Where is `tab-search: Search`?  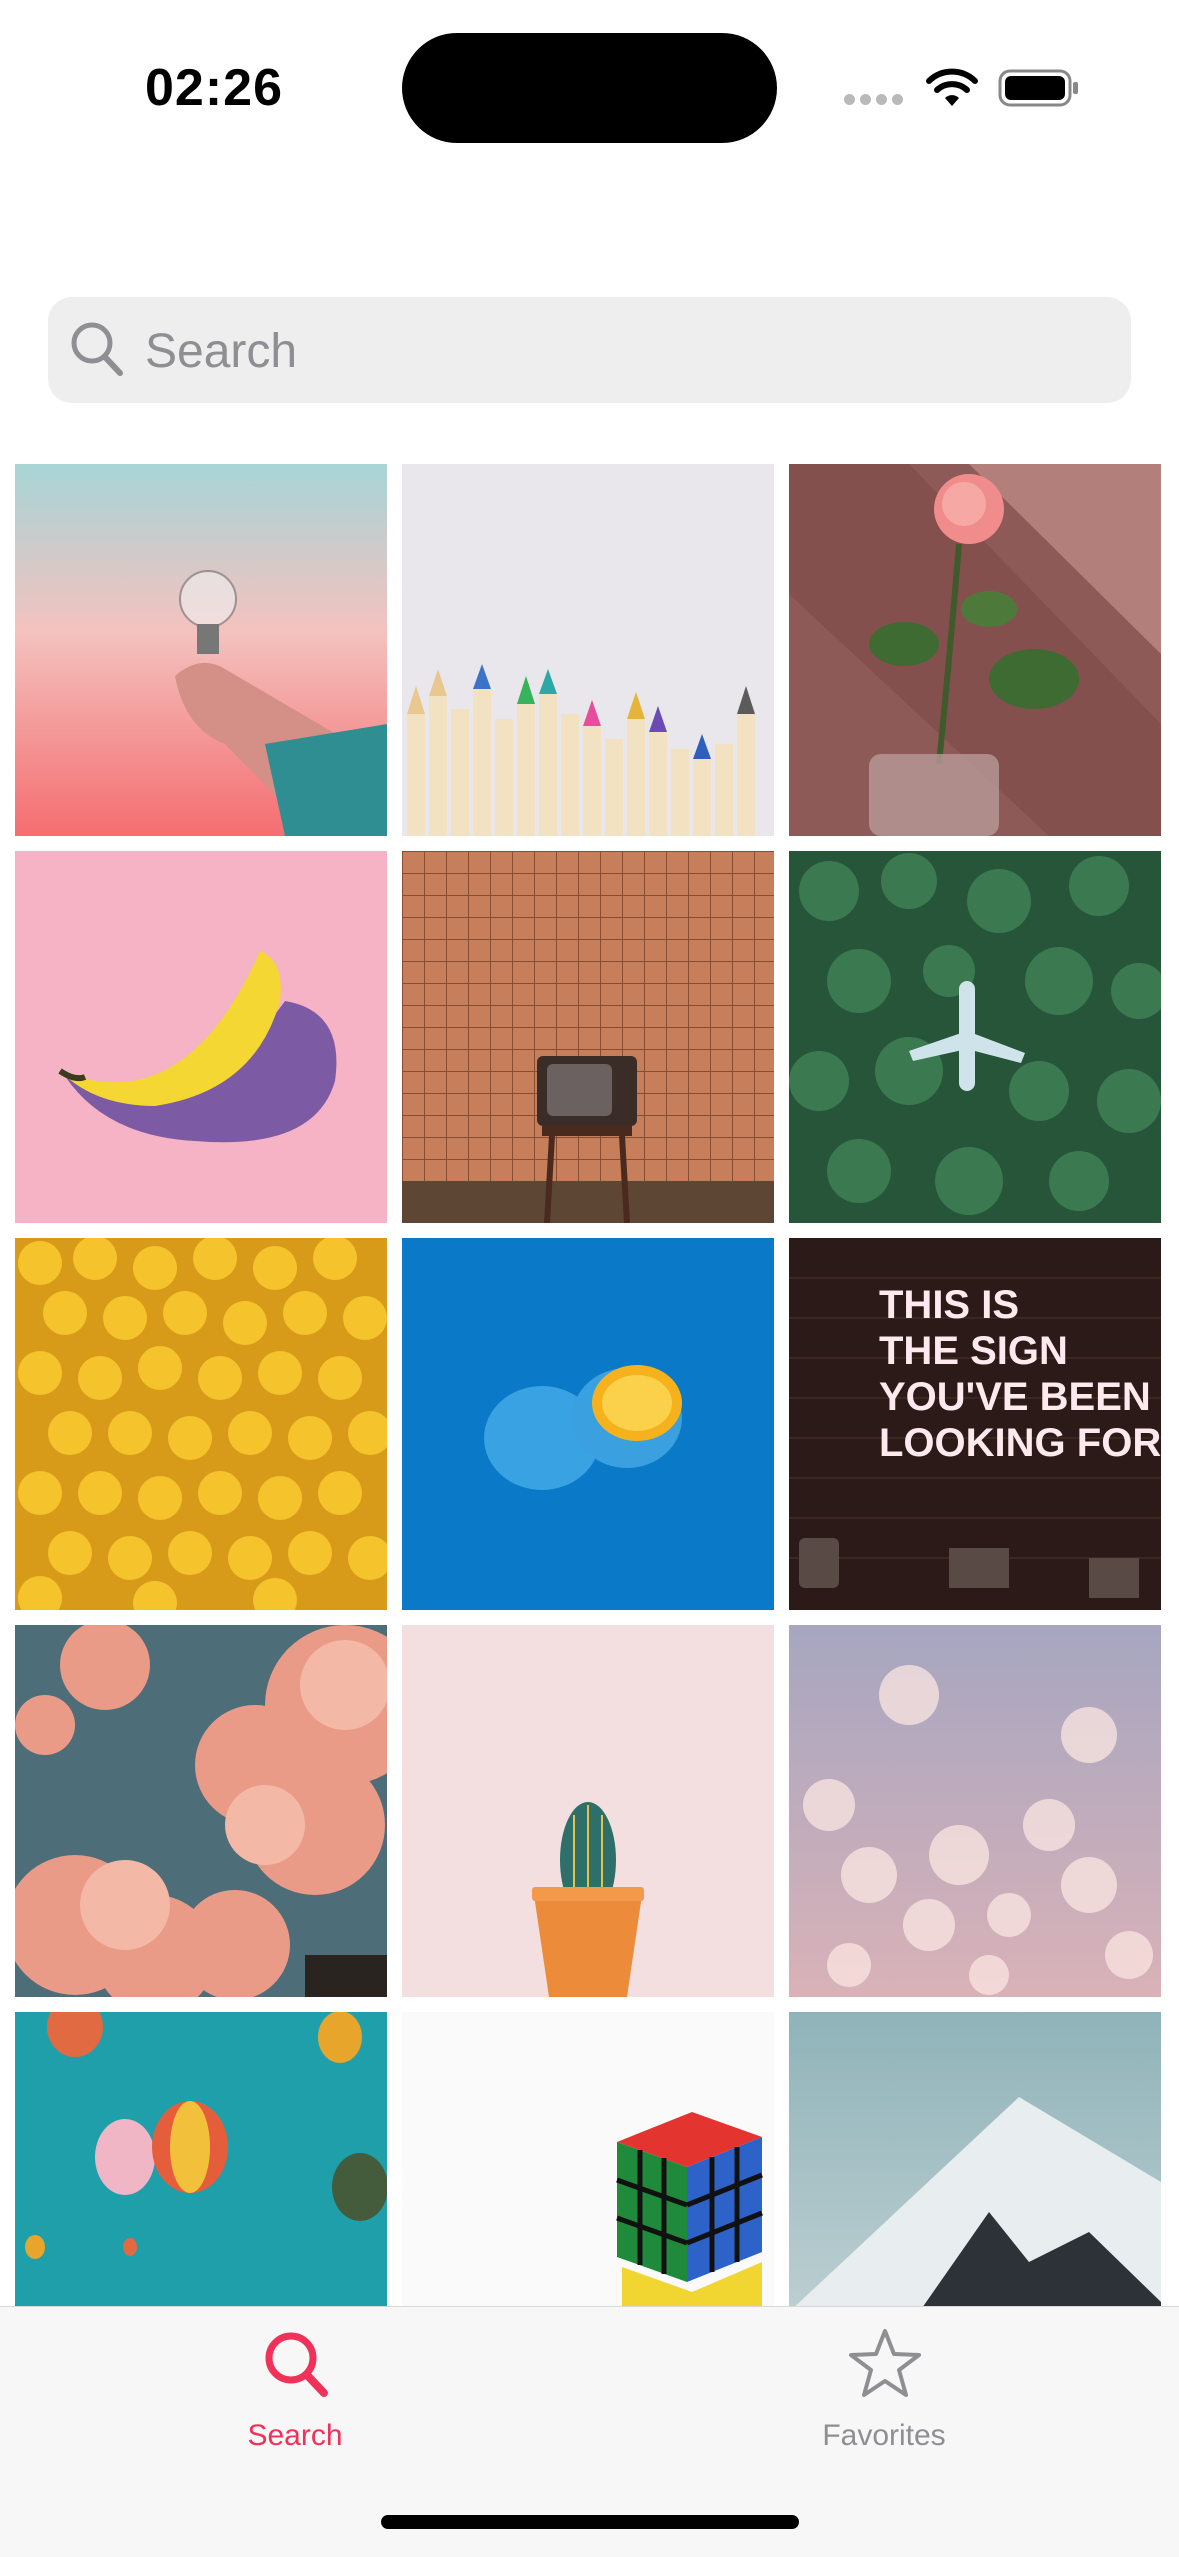 tab-search: Search is located at coordinates (295, 2382).